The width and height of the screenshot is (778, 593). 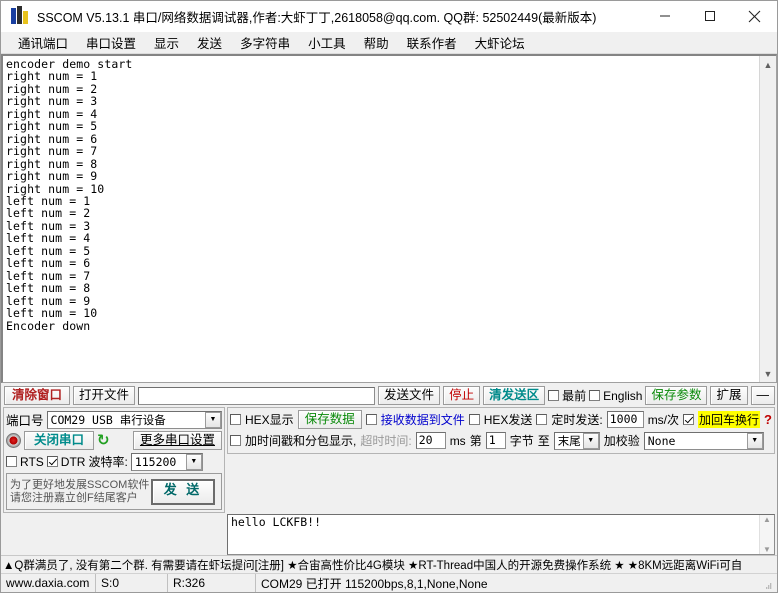 I want to click on dtr-checkbox, so click(x=52, y=461).